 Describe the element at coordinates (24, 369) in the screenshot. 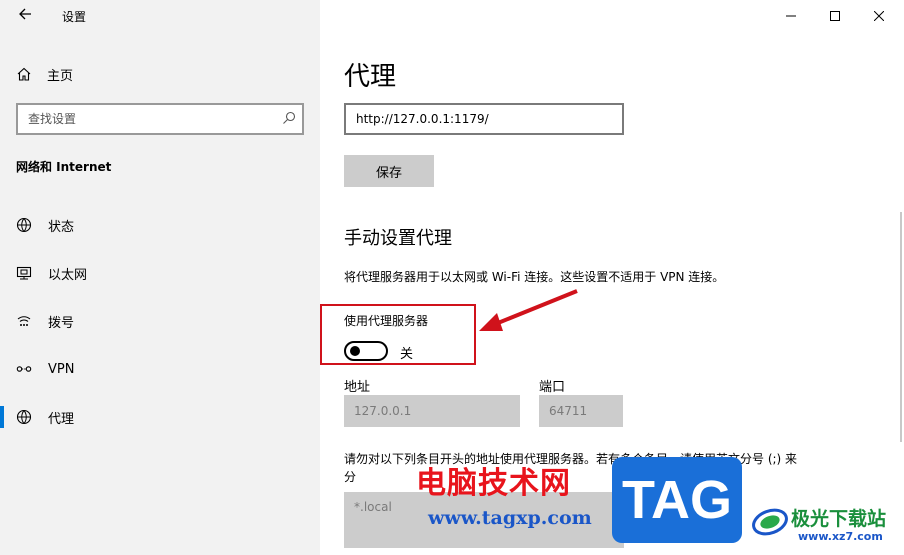

I see `vpn-icon` at that location.